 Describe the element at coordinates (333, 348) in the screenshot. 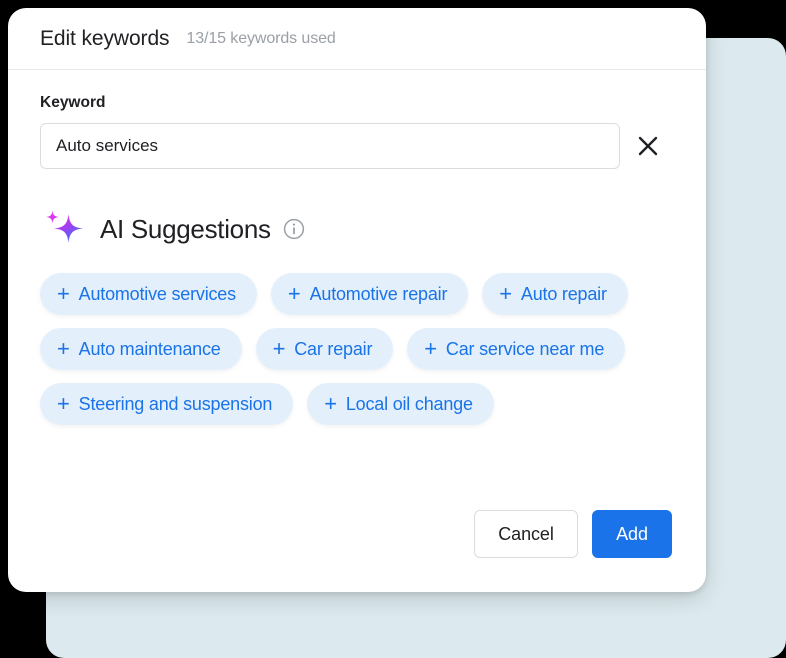

I see `suggestion-chip-label: Car repair` at that location.